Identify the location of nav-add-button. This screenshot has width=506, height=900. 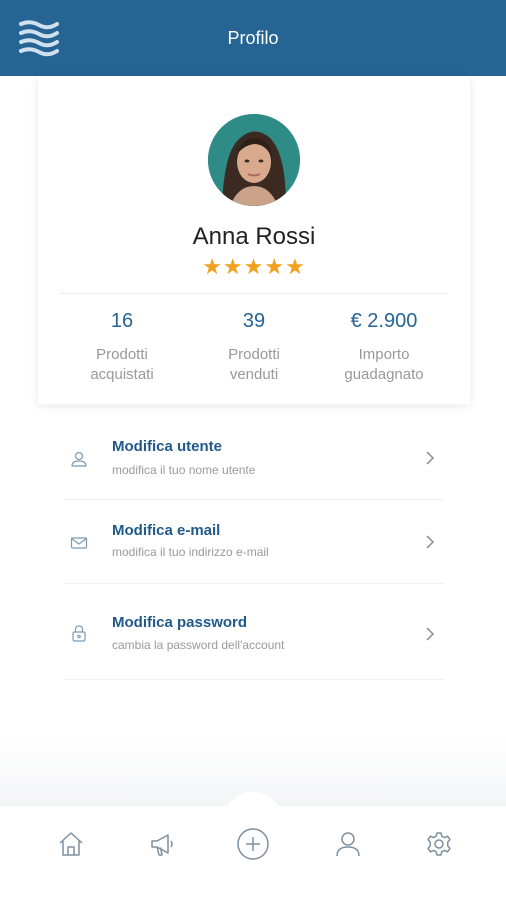
(253, 844).